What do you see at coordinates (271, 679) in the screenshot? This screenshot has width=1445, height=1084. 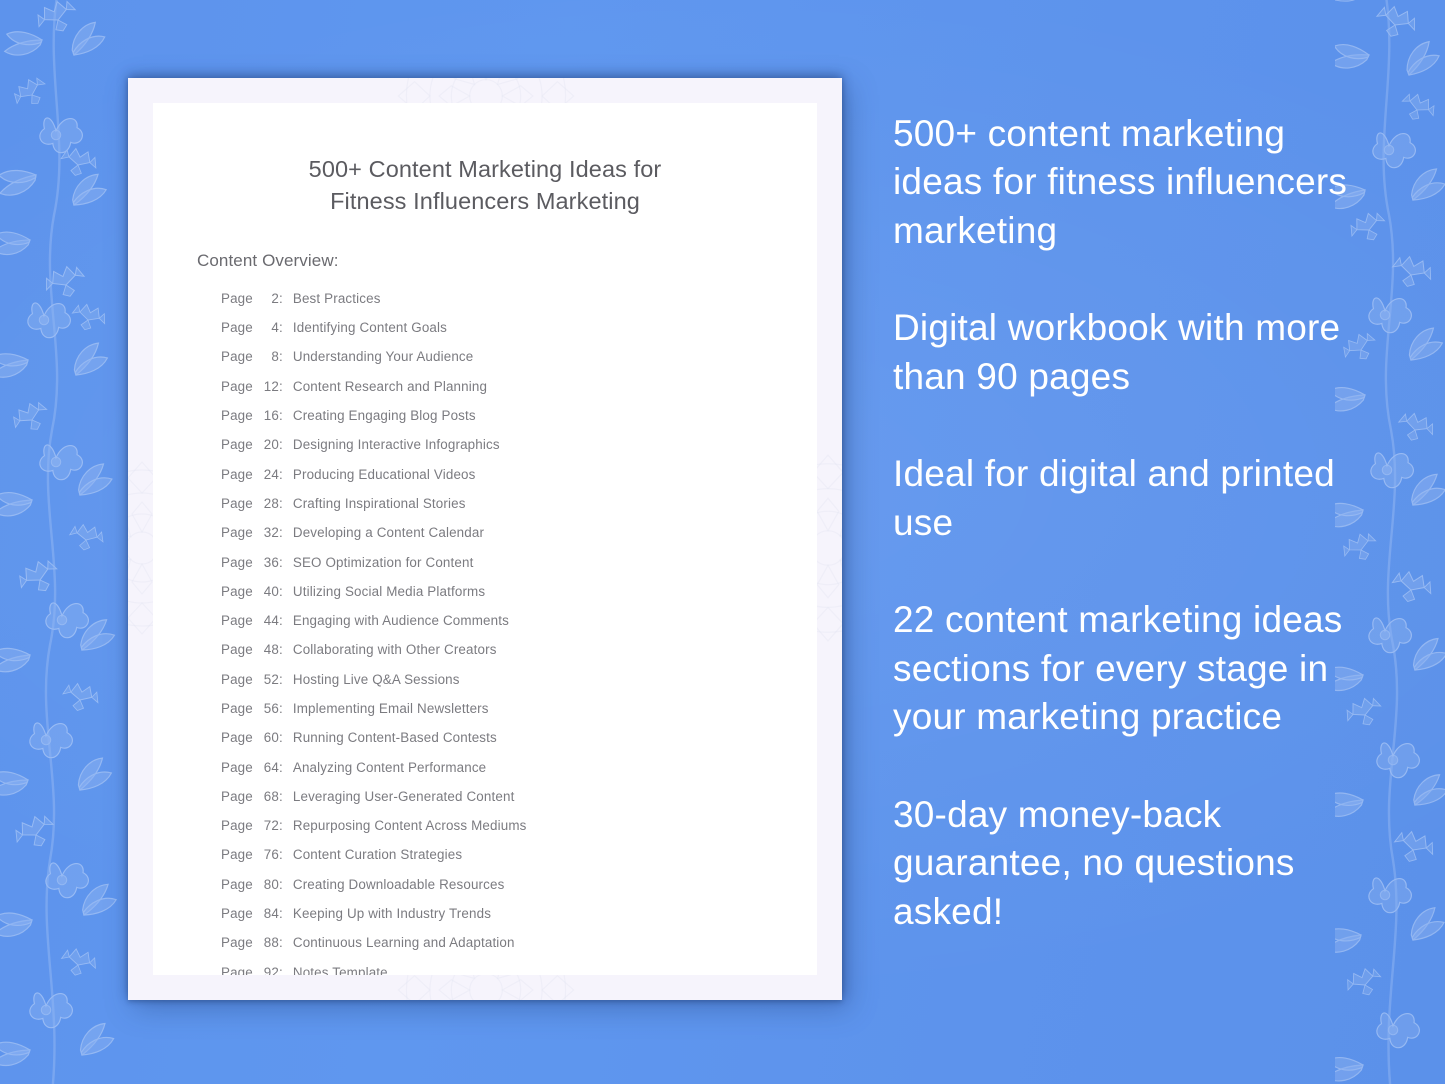 I see `toc-page-number: 52` at bounding box center [271, 679].